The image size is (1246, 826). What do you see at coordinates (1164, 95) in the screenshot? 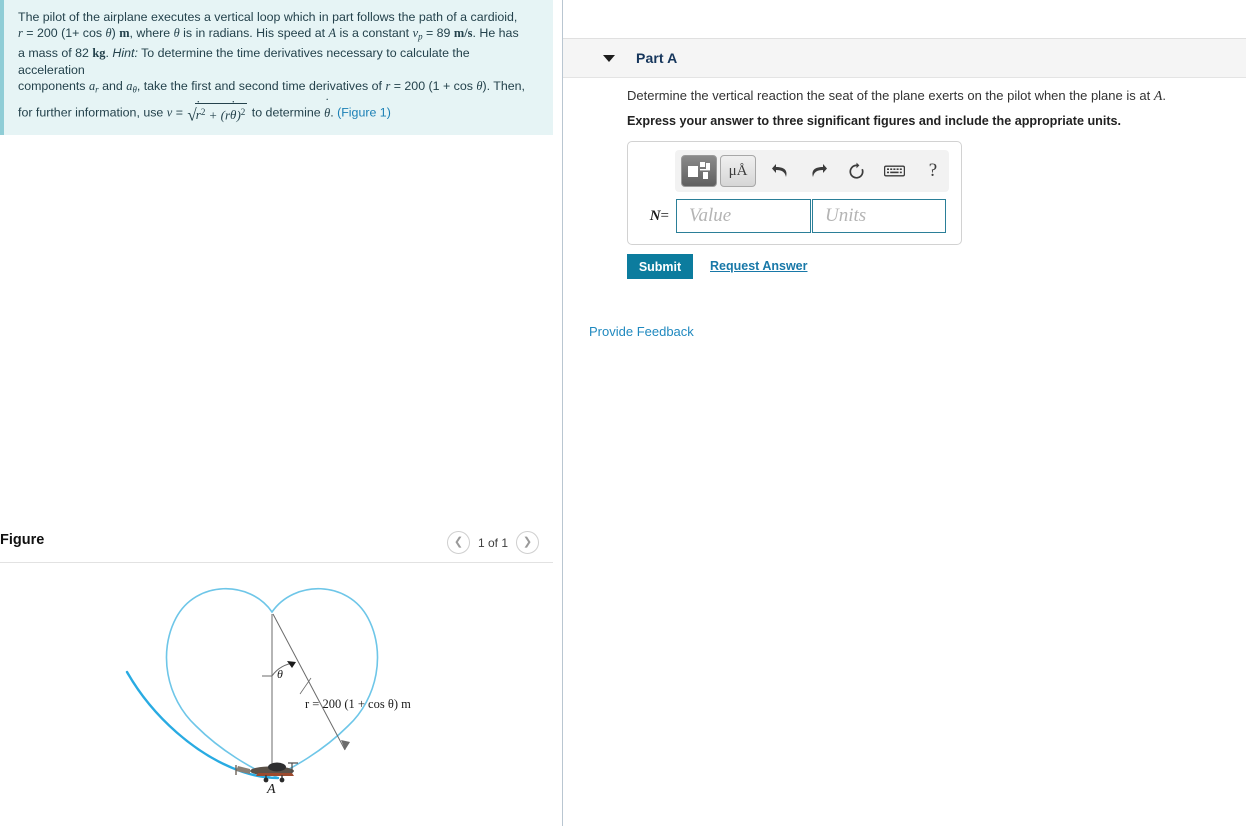
I see `question-period: .` at bounding box center [1164, 95].